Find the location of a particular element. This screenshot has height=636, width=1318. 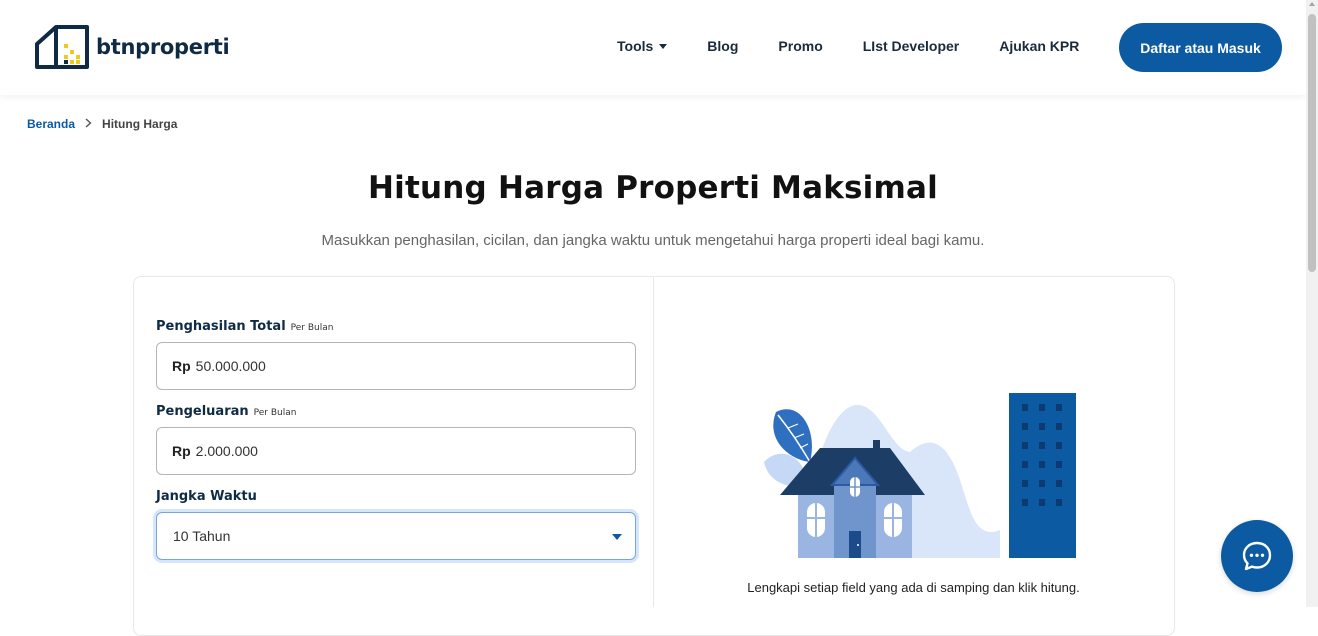

income-input: Rp 50.000.000 is located at coordinates (396, 366).